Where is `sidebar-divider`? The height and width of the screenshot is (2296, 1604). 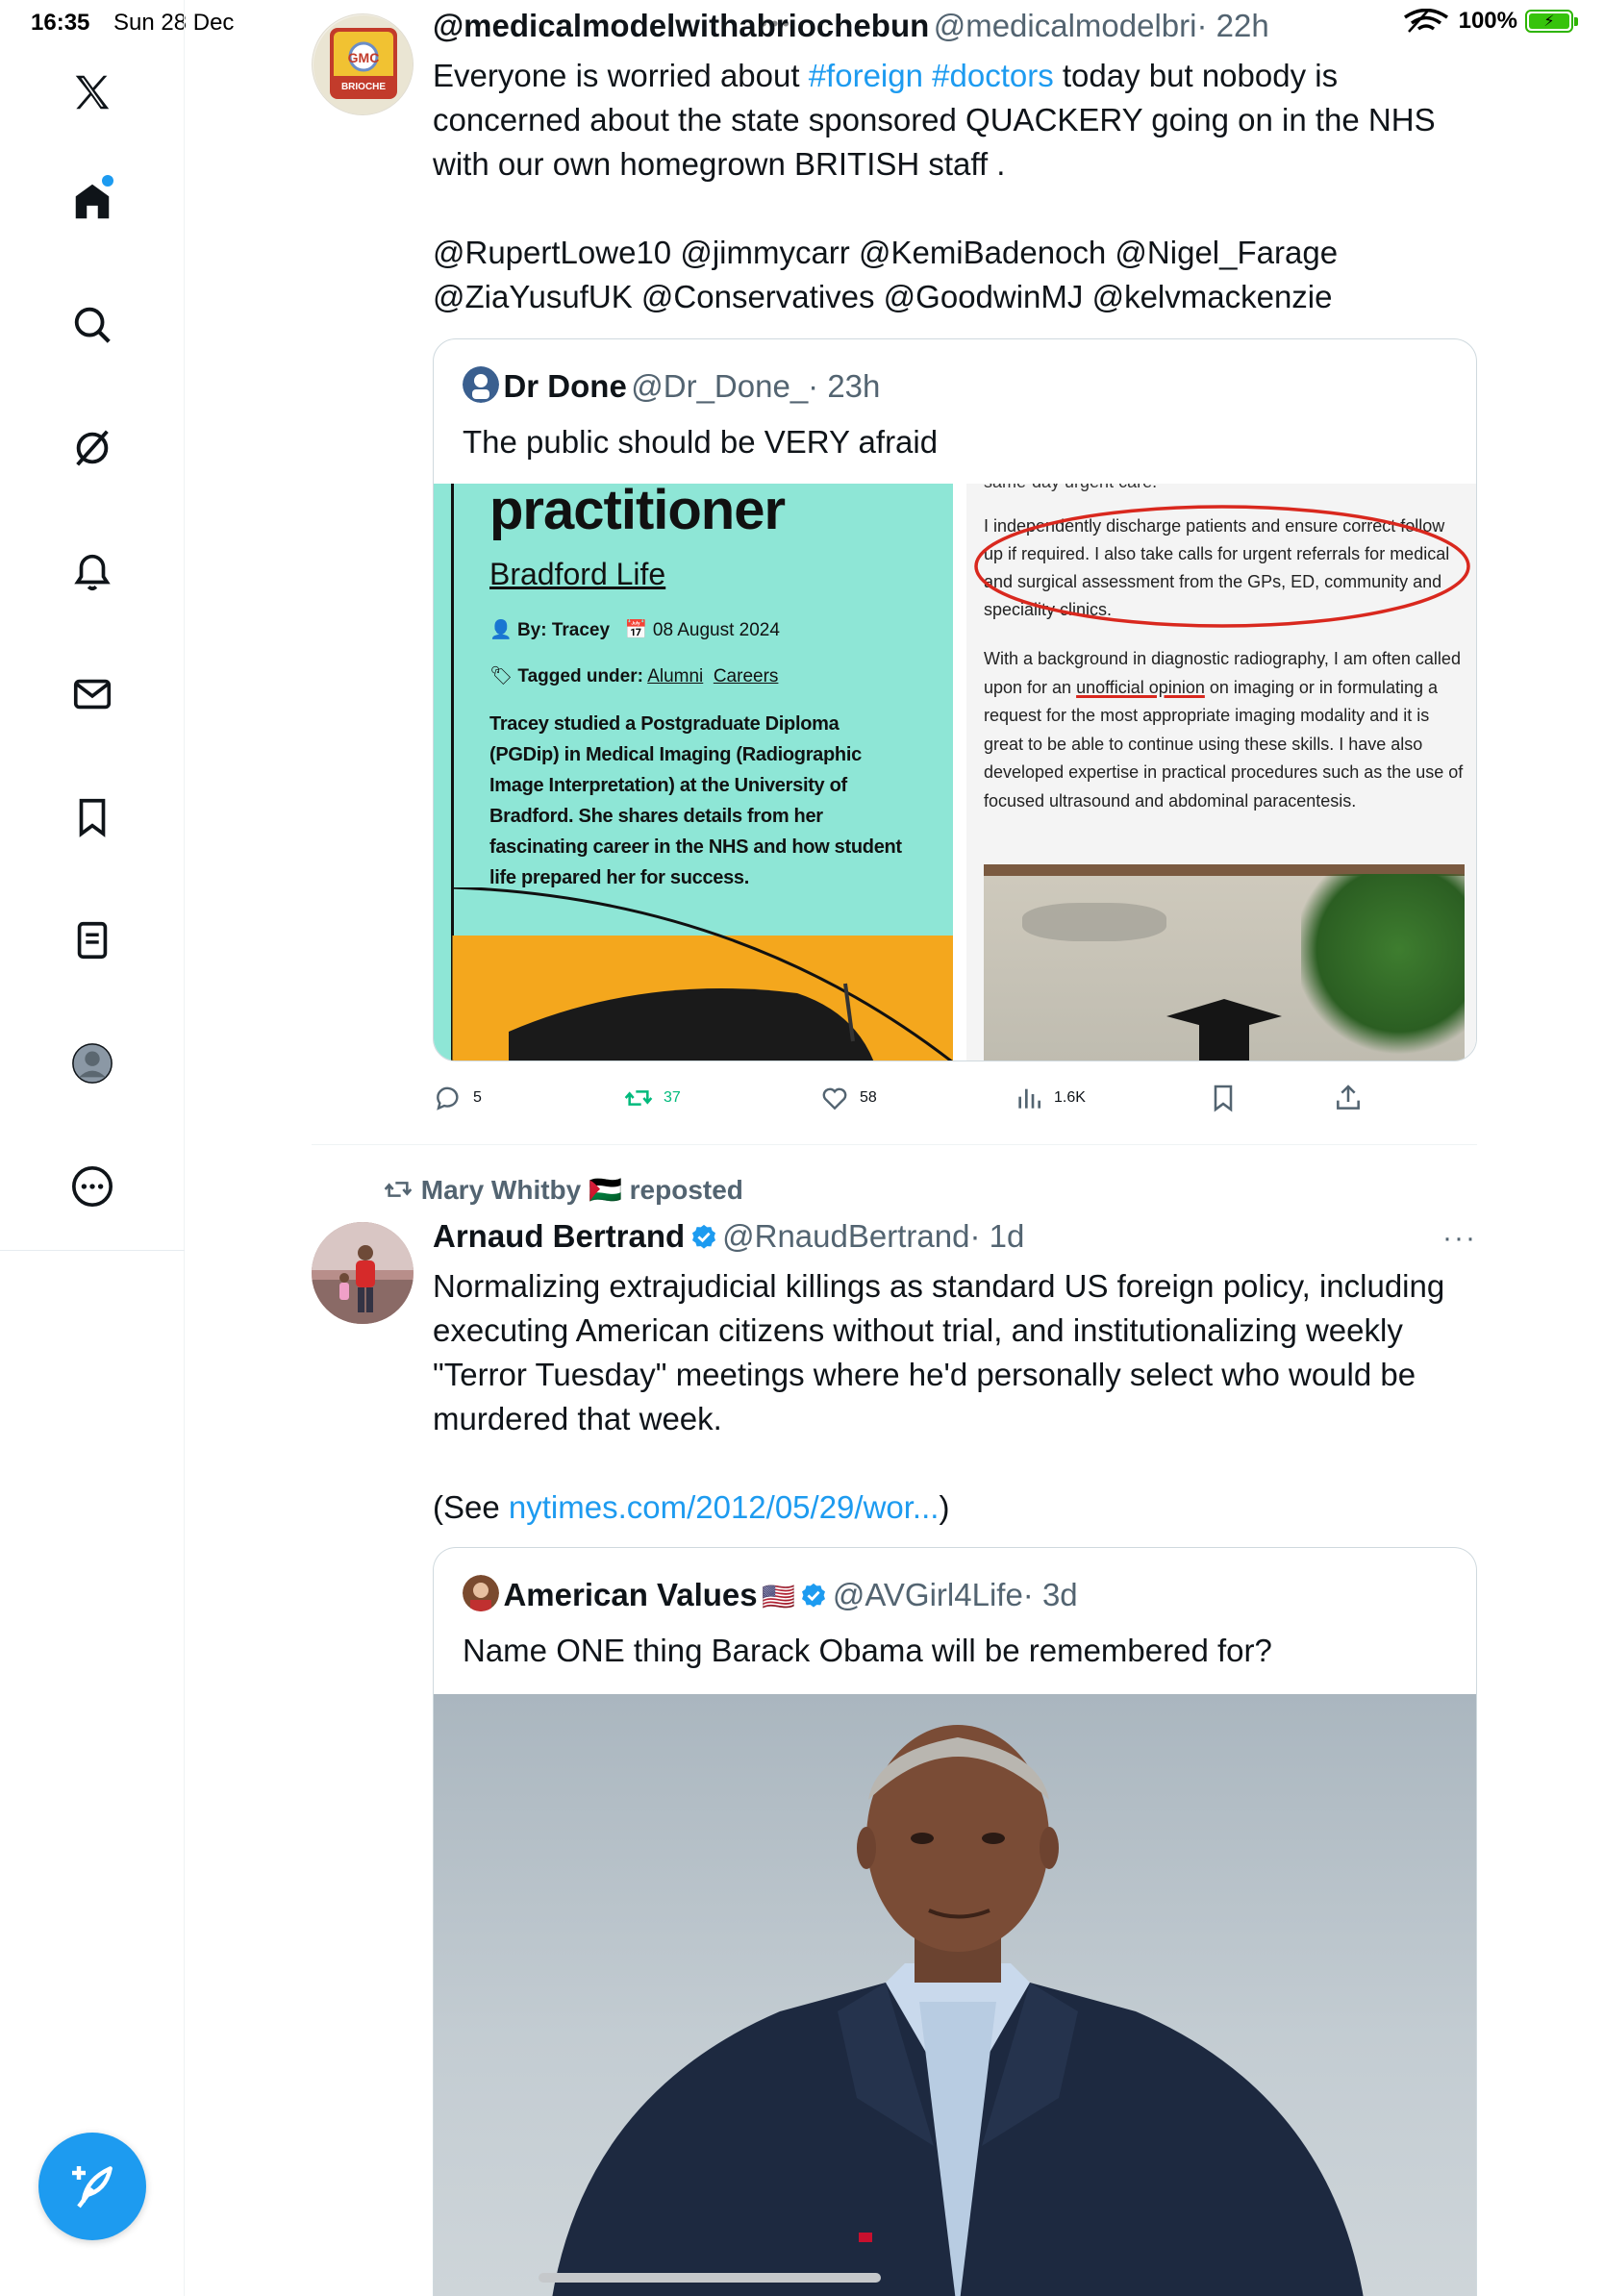 sidebar-divider is located at coordinates (92, 1250).